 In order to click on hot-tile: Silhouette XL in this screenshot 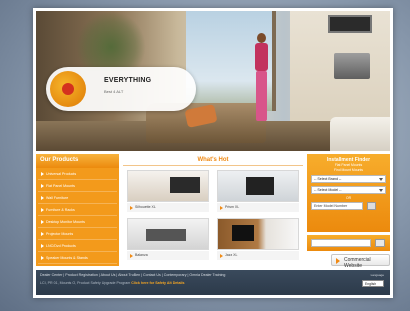, I will do `click(168, 192)`.